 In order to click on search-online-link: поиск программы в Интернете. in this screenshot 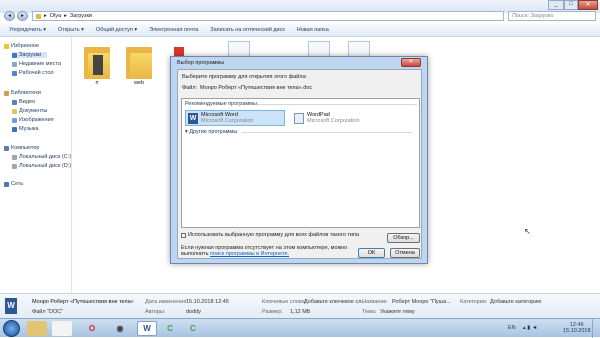, I will do `click(249, 254)`.